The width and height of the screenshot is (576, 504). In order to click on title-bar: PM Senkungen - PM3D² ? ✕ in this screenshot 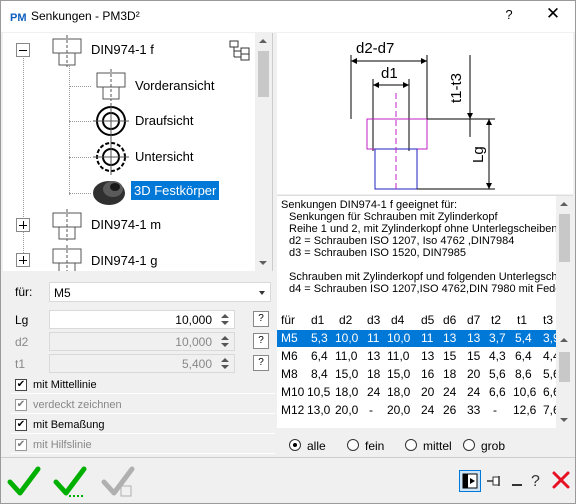, I will do `click(288, 16)`.